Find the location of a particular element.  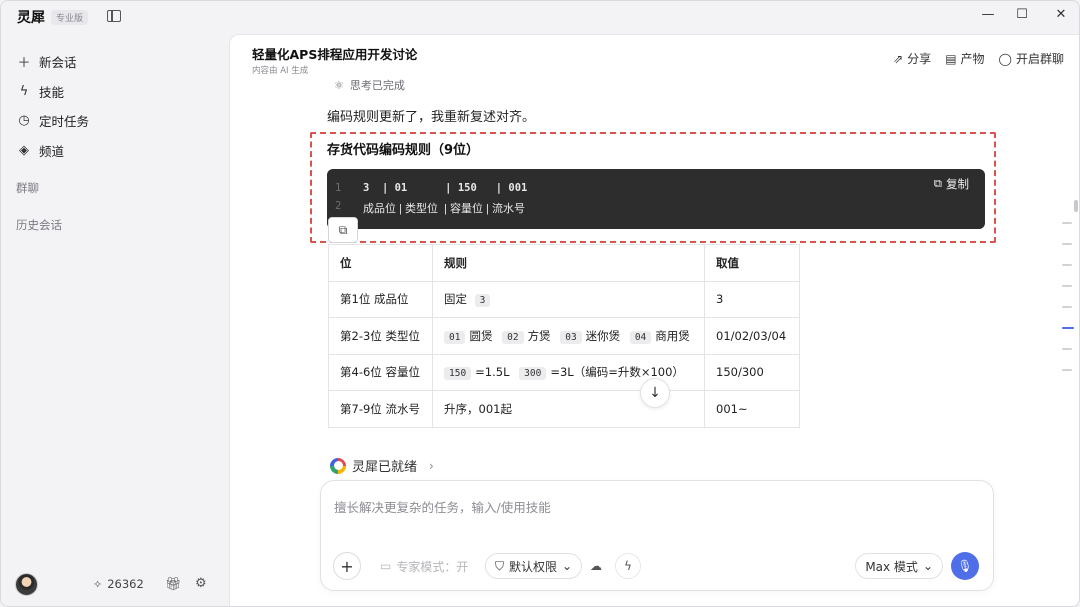

line-number: 1 is located at coordinates (338, 188).